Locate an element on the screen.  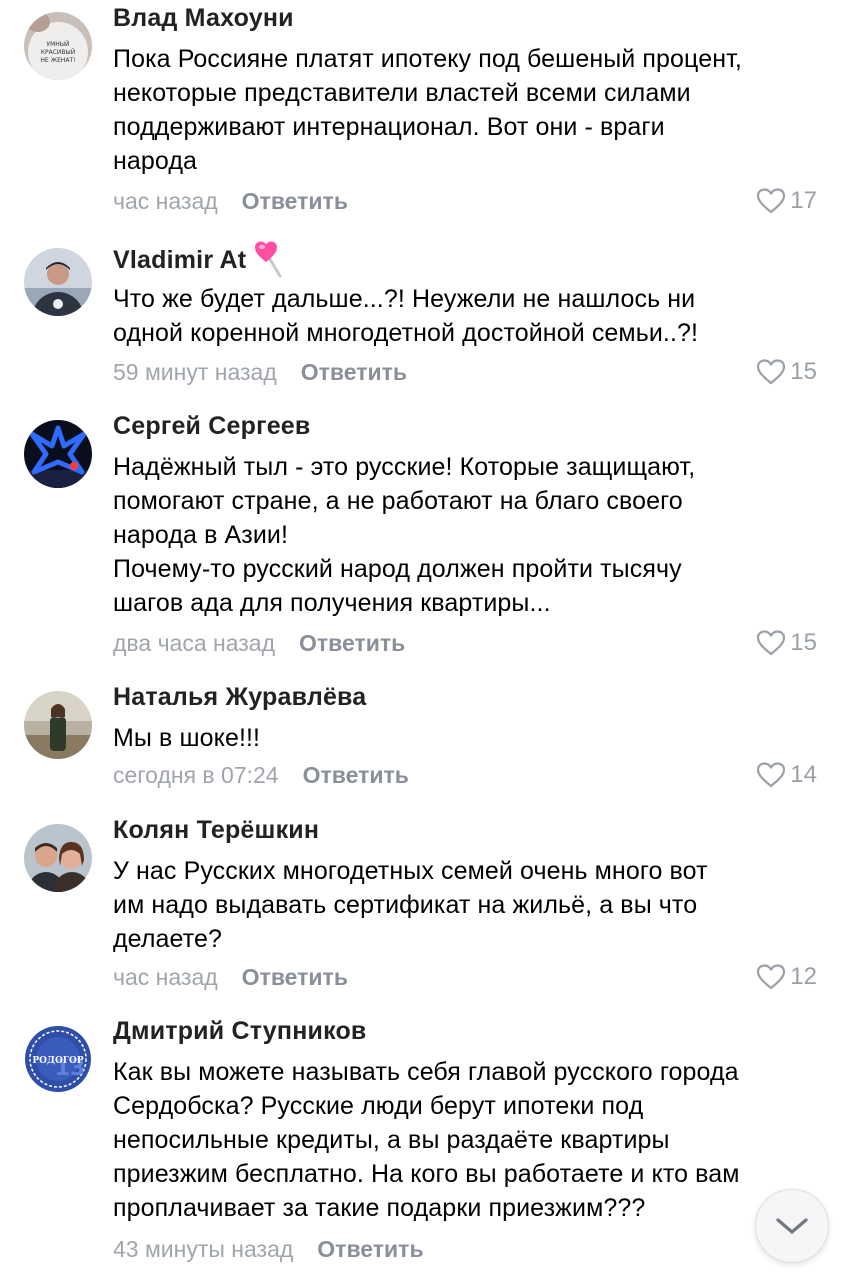
comment-author: Дмитрий Ступников is located at coordinates (240, 1031).